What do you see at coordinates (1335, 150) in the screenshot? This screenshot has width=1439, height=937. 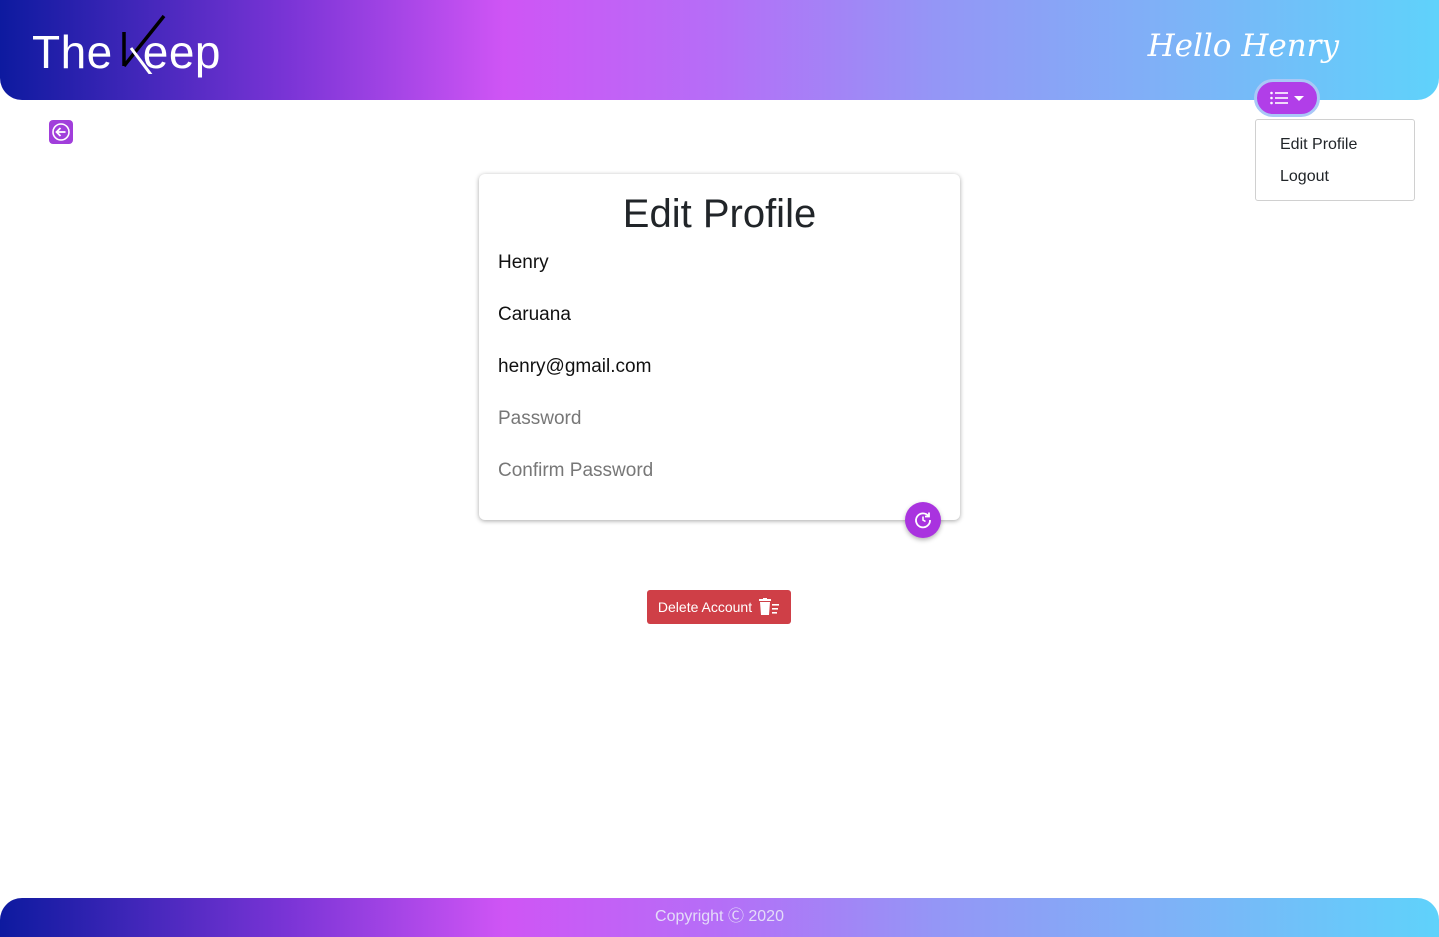 I see `menu-item-edit-profile: Edit Profile` at bounding box center [1335, 150].